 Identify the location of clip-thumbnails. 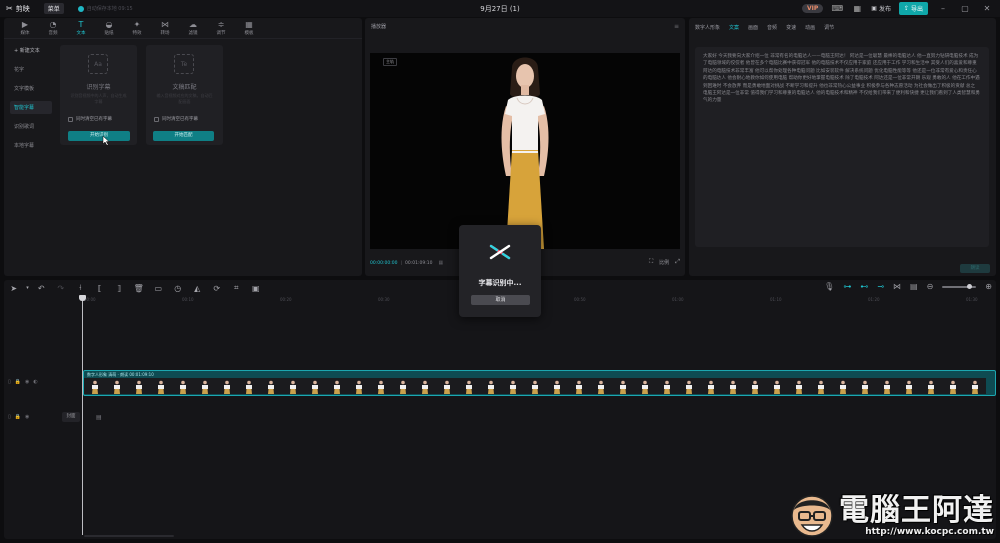
(539, 386).